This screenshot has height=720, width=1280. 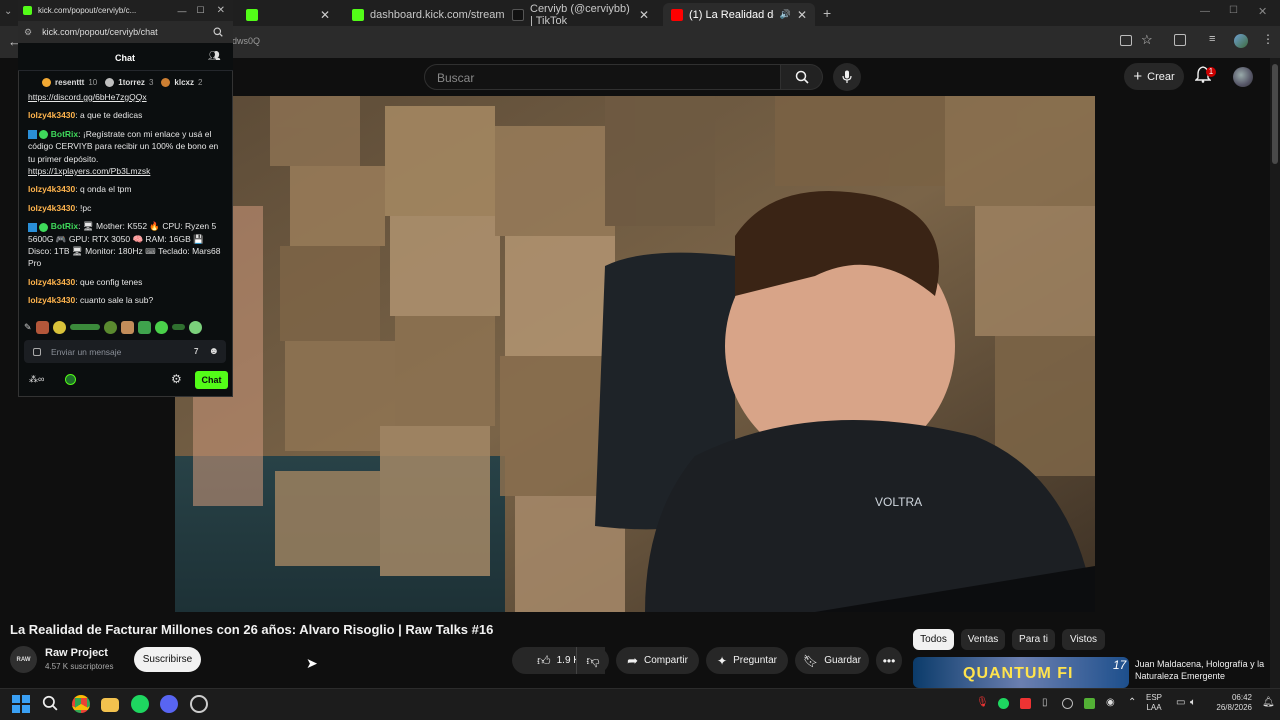 I want to click on close-popout-icon: ✕, so click(x=221, y=10).